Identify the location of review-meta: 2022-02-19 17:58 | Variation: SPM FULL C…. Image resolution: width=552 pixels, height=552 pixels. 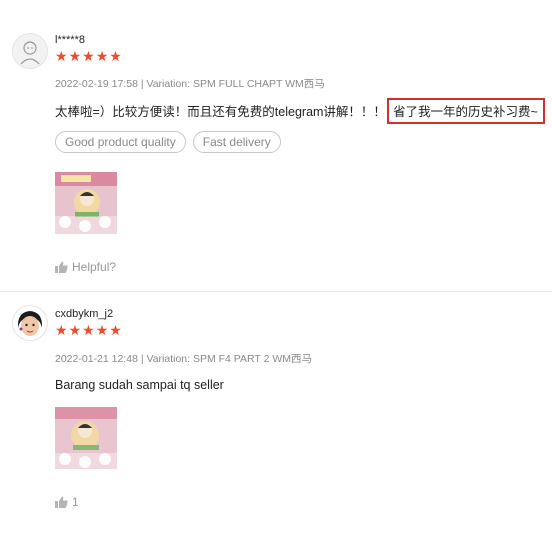
(190, 84).